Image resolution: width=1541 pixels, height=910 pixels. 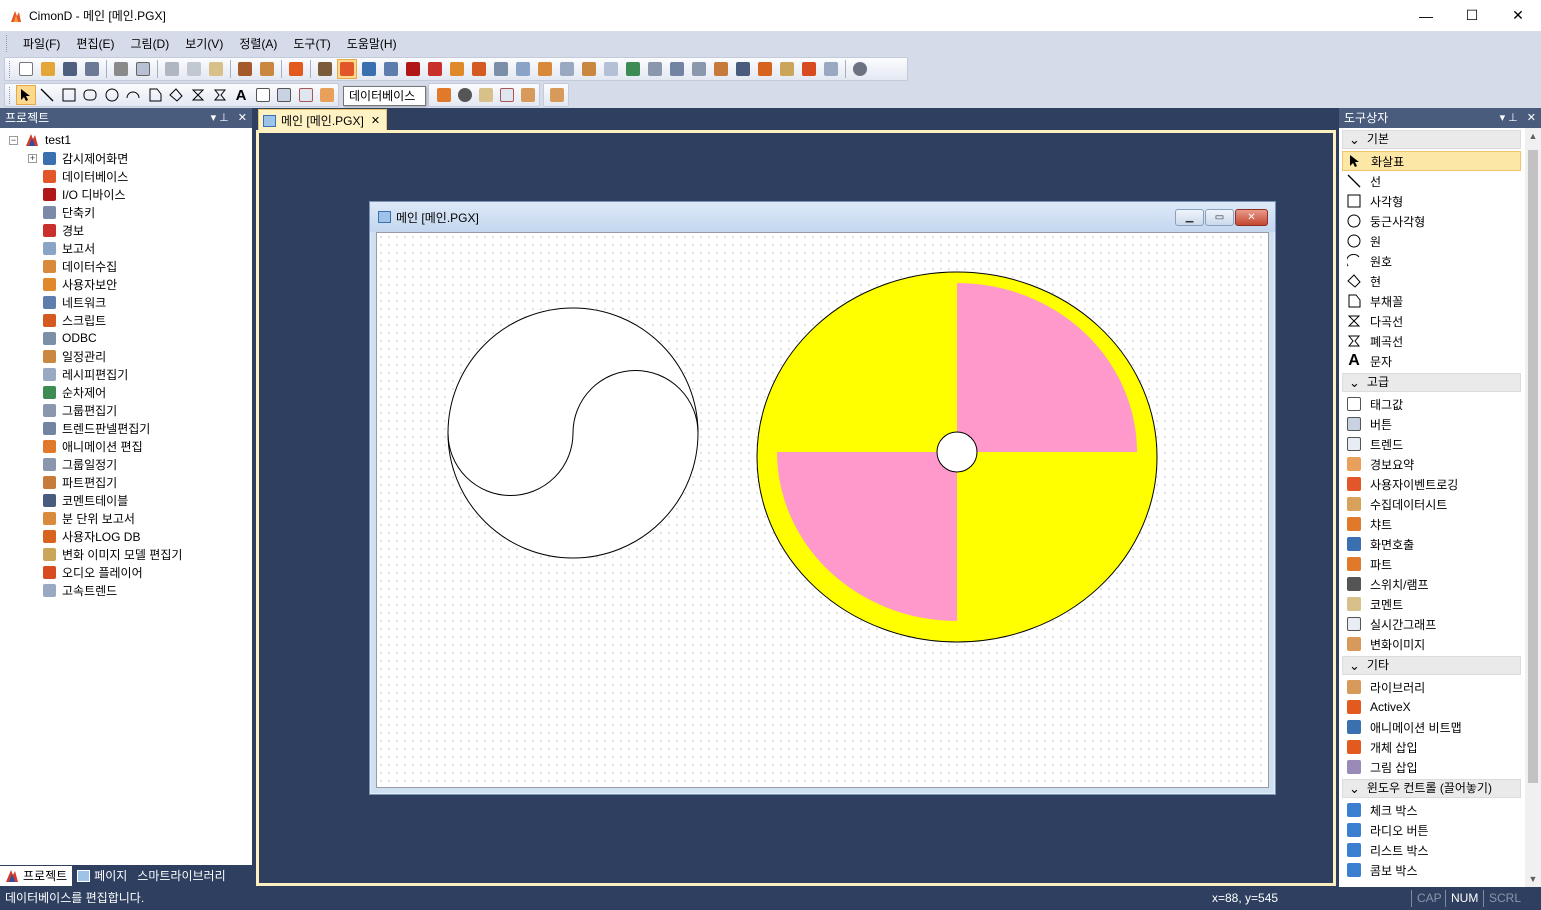 What do you see at coordinates (633, 69) in the screenshot?
I see `sequence-button` at bounding box center [633, 69].